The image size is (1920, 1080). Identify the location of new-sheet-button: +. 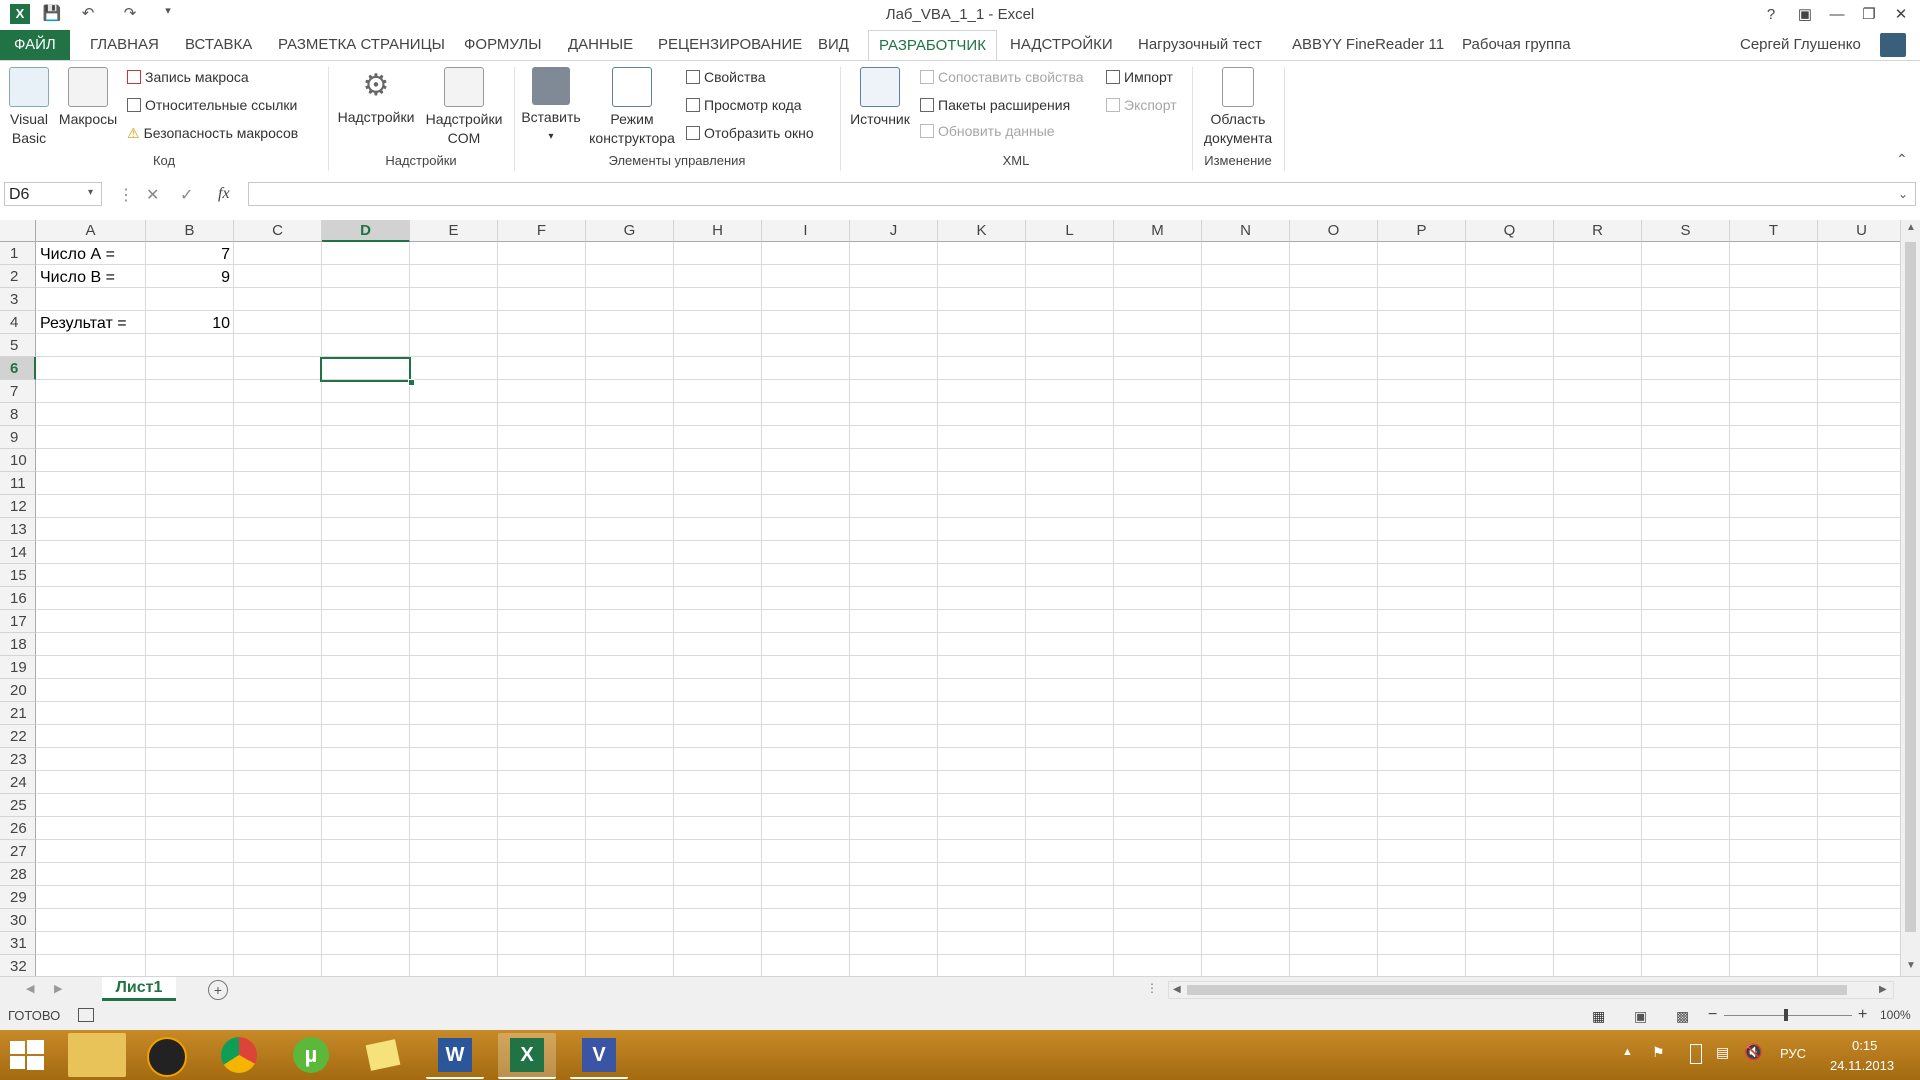
(218, 990).